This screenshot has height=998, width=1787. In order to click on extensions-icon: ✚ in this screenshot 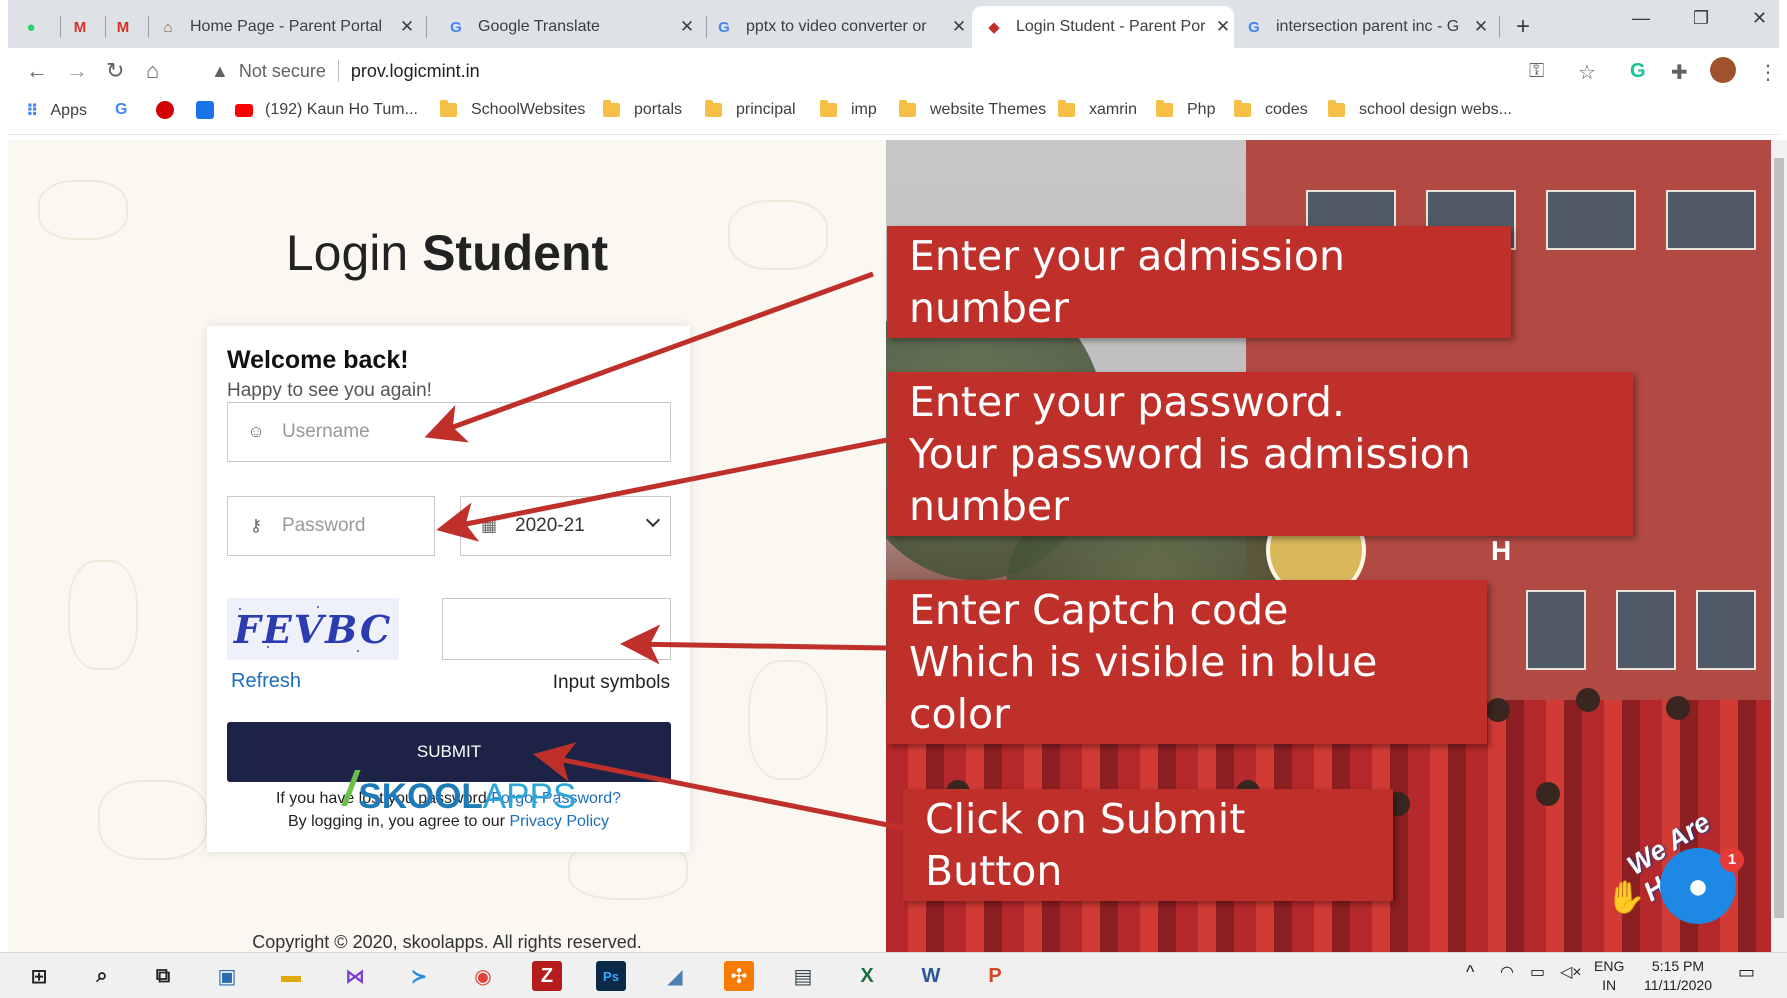, I will do `click(1679, 72)`.